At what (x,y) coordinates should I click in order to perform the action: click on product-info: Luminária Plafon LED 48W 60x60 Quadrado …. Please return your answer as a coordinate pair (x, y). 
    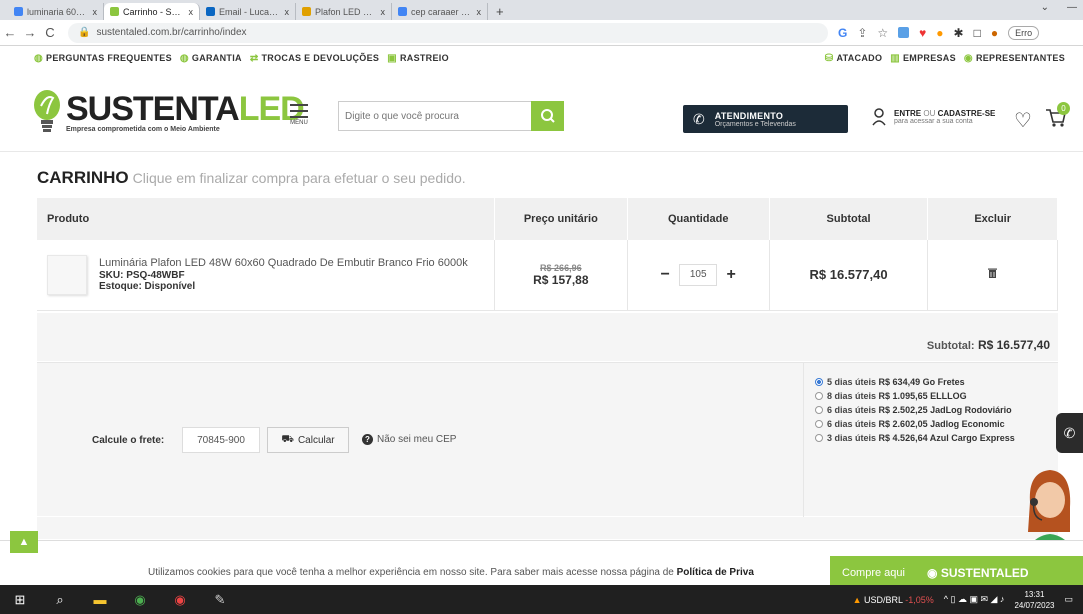
    Looking at the image, I should click on (265, 274).